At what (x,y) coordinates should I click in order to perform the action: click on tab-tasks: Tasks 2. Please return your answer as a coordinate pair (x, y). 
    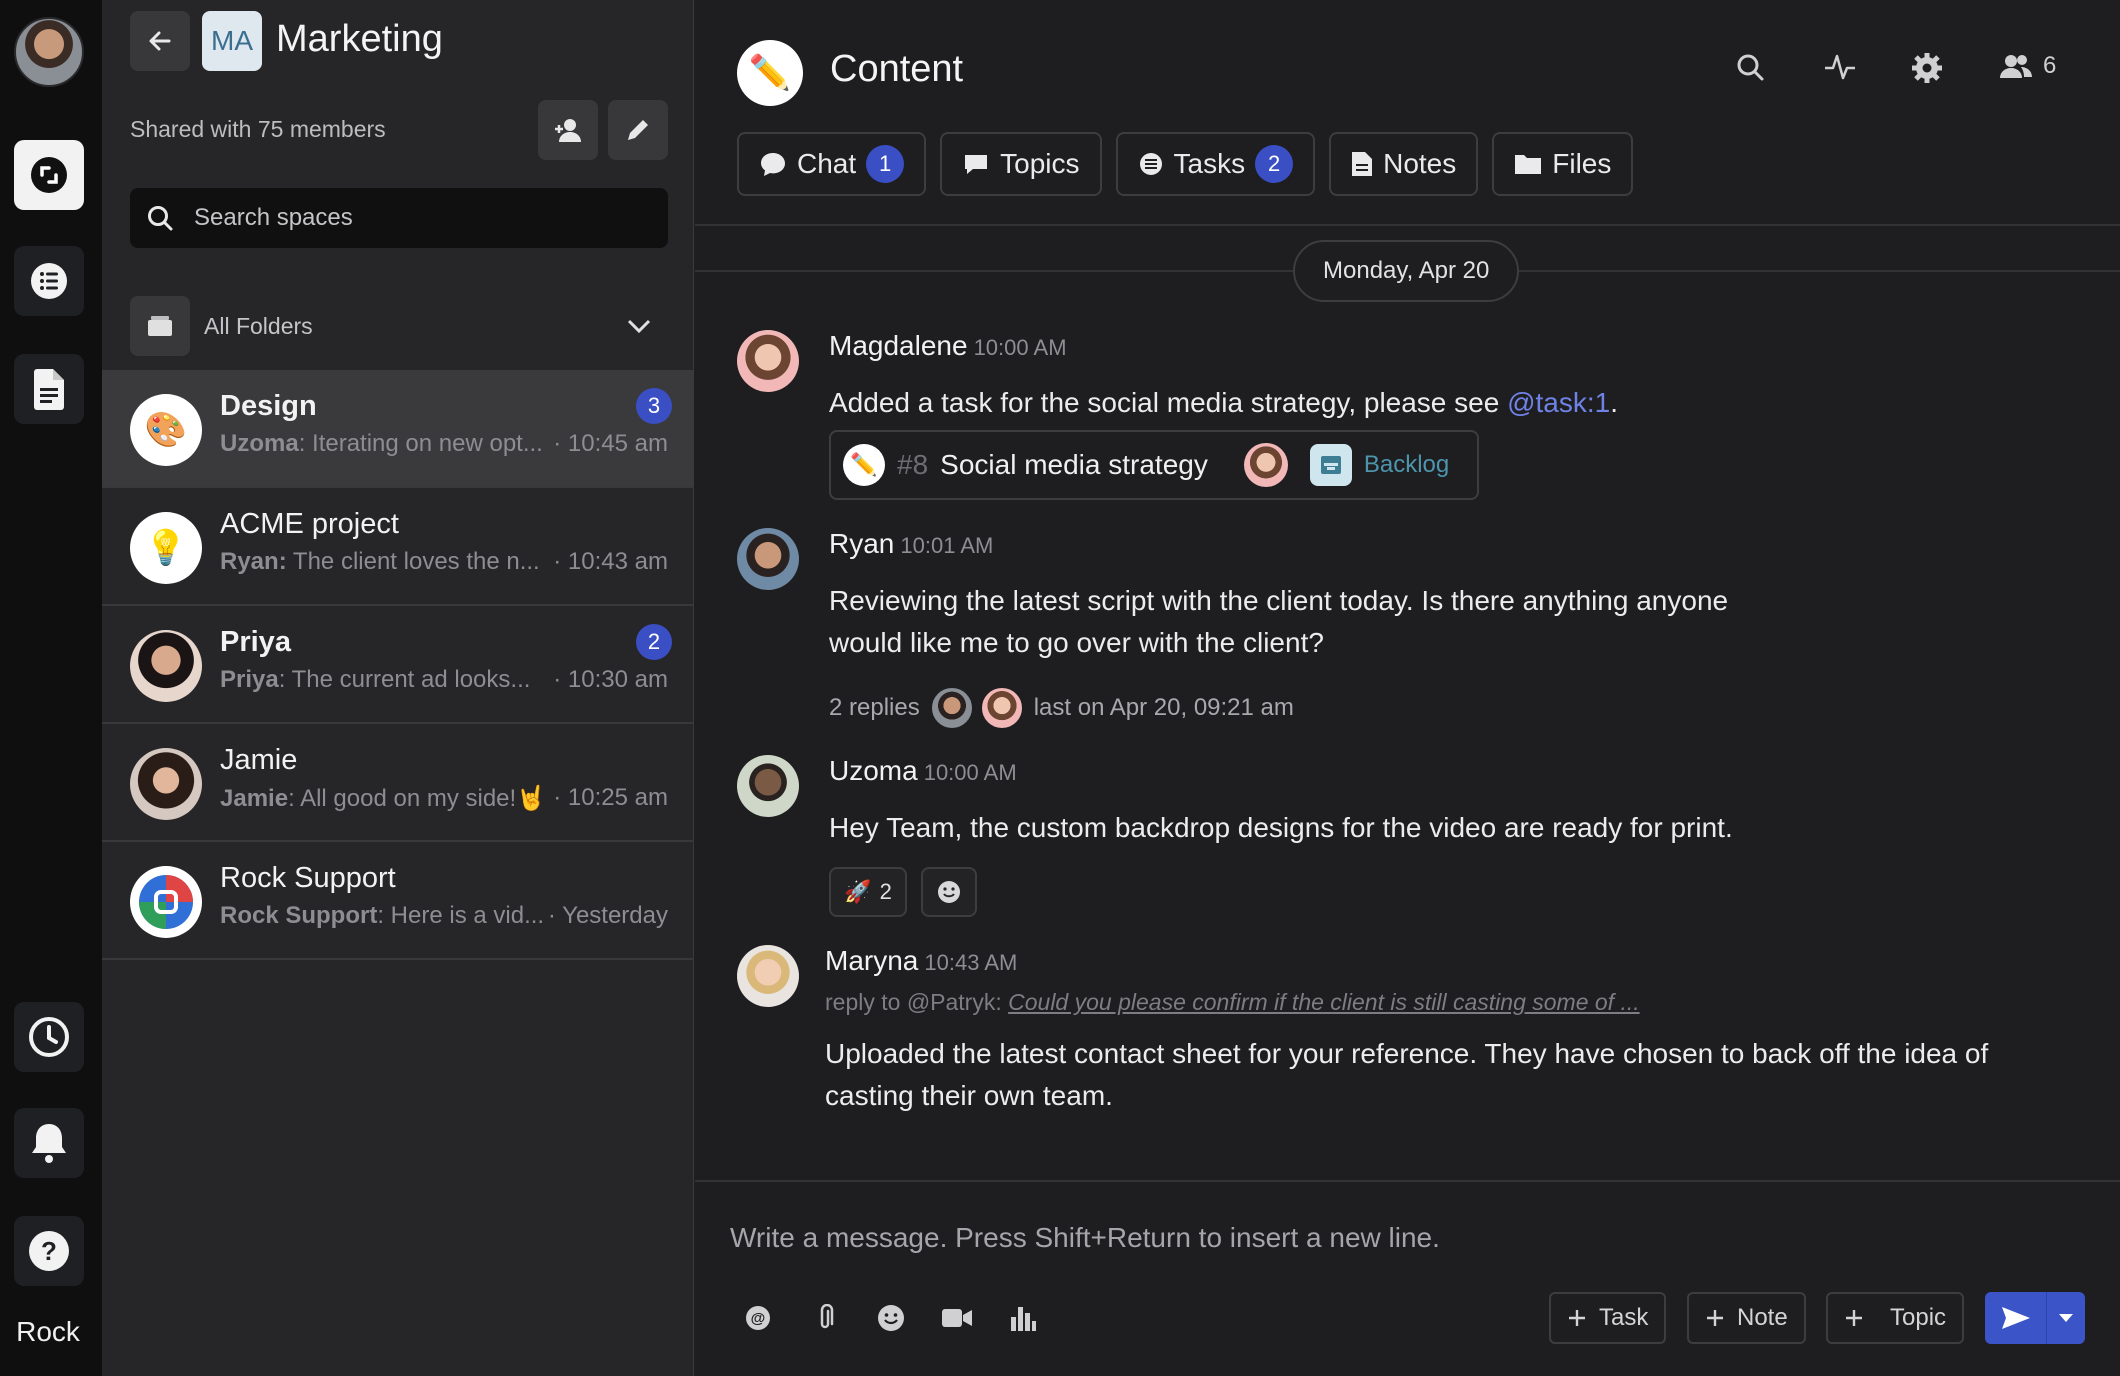
    Looking at the image, I should click on (1215, 164).